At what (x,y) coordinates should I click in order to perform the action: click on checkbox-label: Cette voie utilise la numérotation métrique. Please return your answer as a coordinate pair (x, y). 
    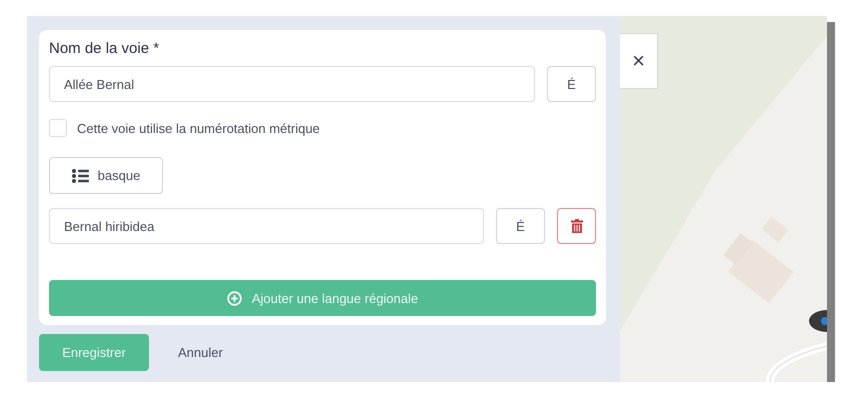
    Looking at the image, I should click on (198, 128).